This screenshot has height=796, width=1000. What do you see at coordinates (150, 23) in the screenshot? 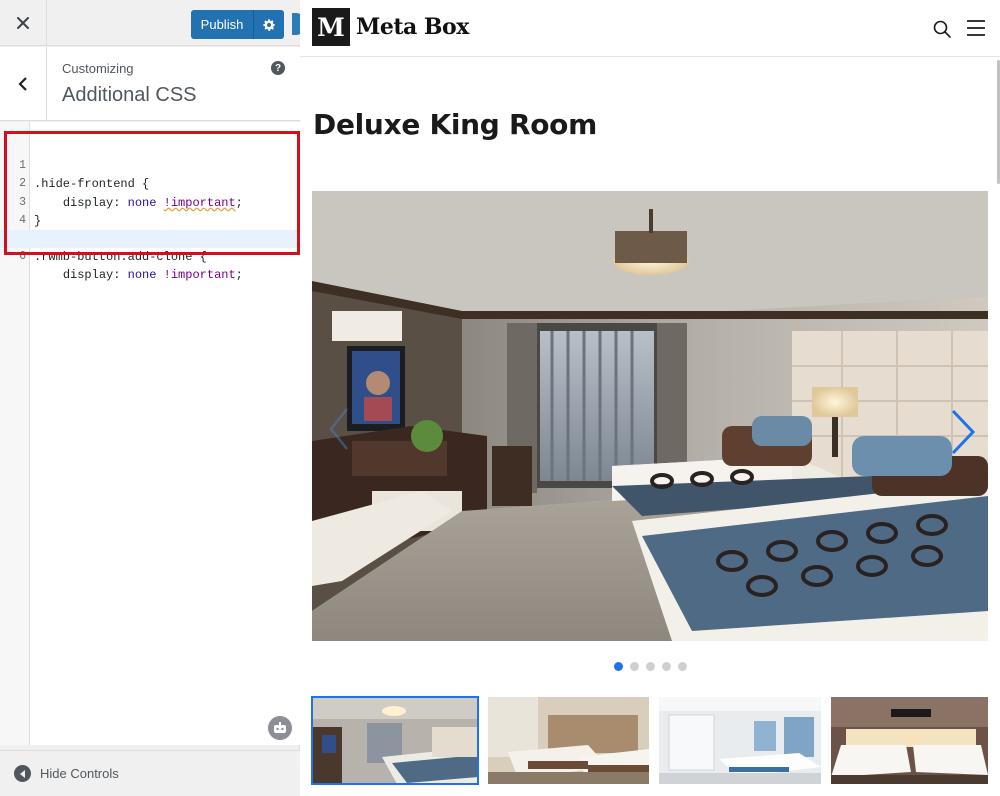
I see `customizer-header: Publish` at bounding box center [150, 23].